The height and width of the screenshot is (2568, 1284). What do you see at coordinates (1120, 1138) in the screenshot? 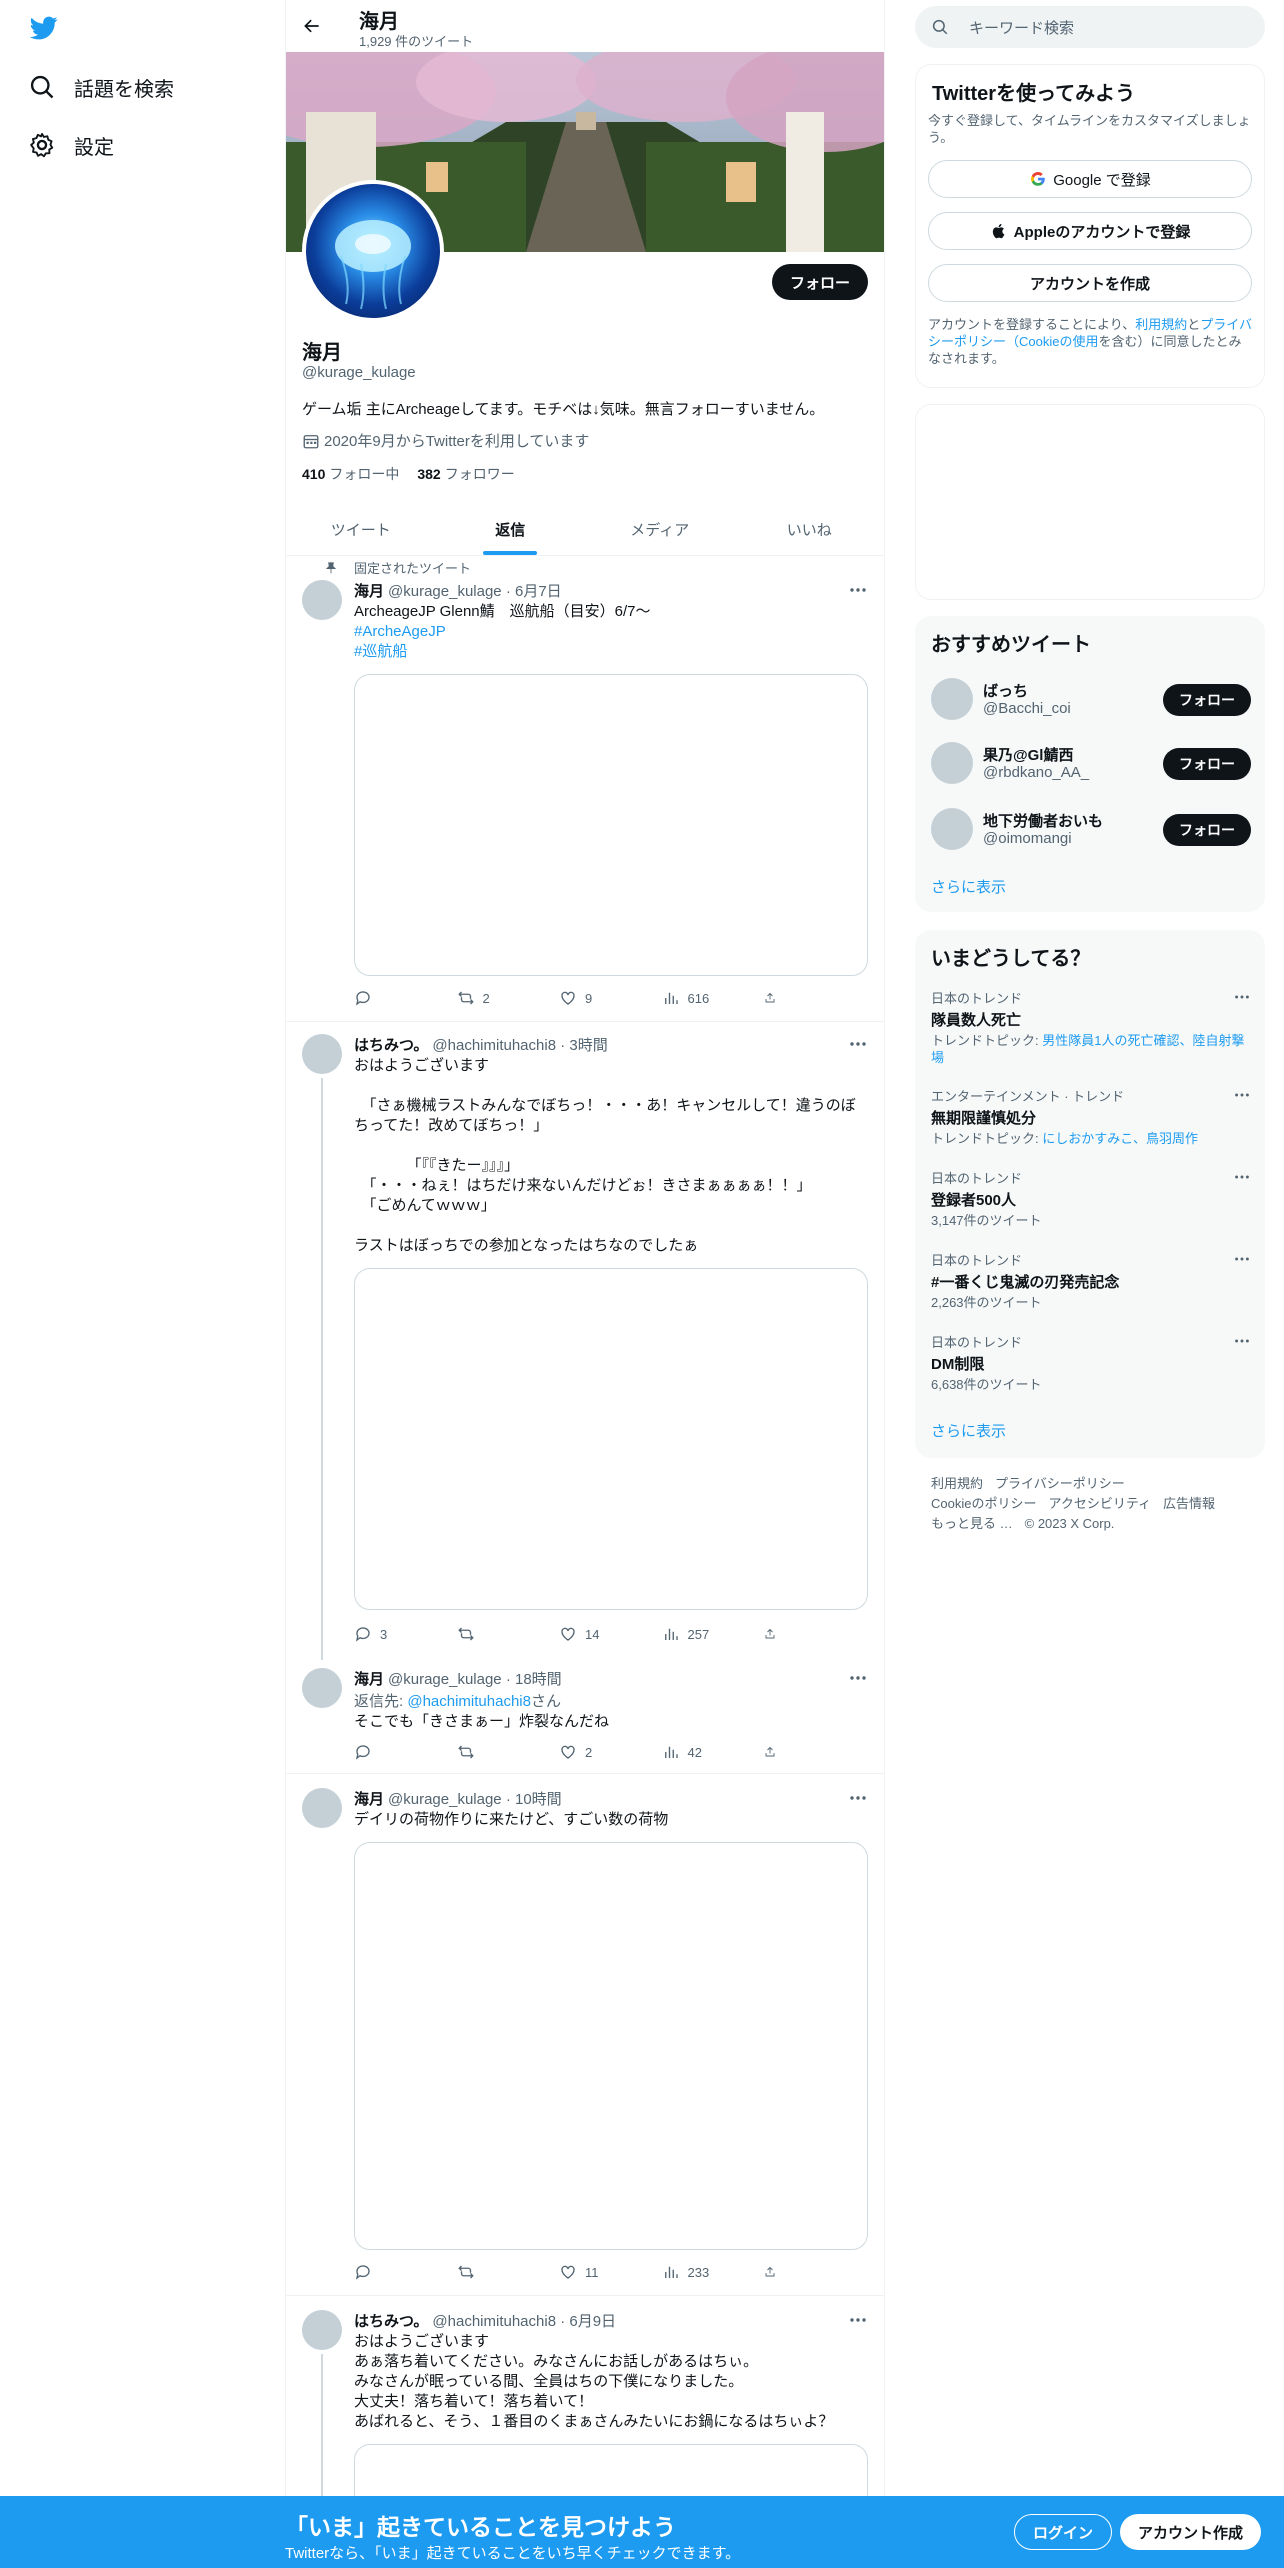
I see `trend-topic-link: にしおかすみこ、鳥羽周作` at bounding box center [1120, 1138].